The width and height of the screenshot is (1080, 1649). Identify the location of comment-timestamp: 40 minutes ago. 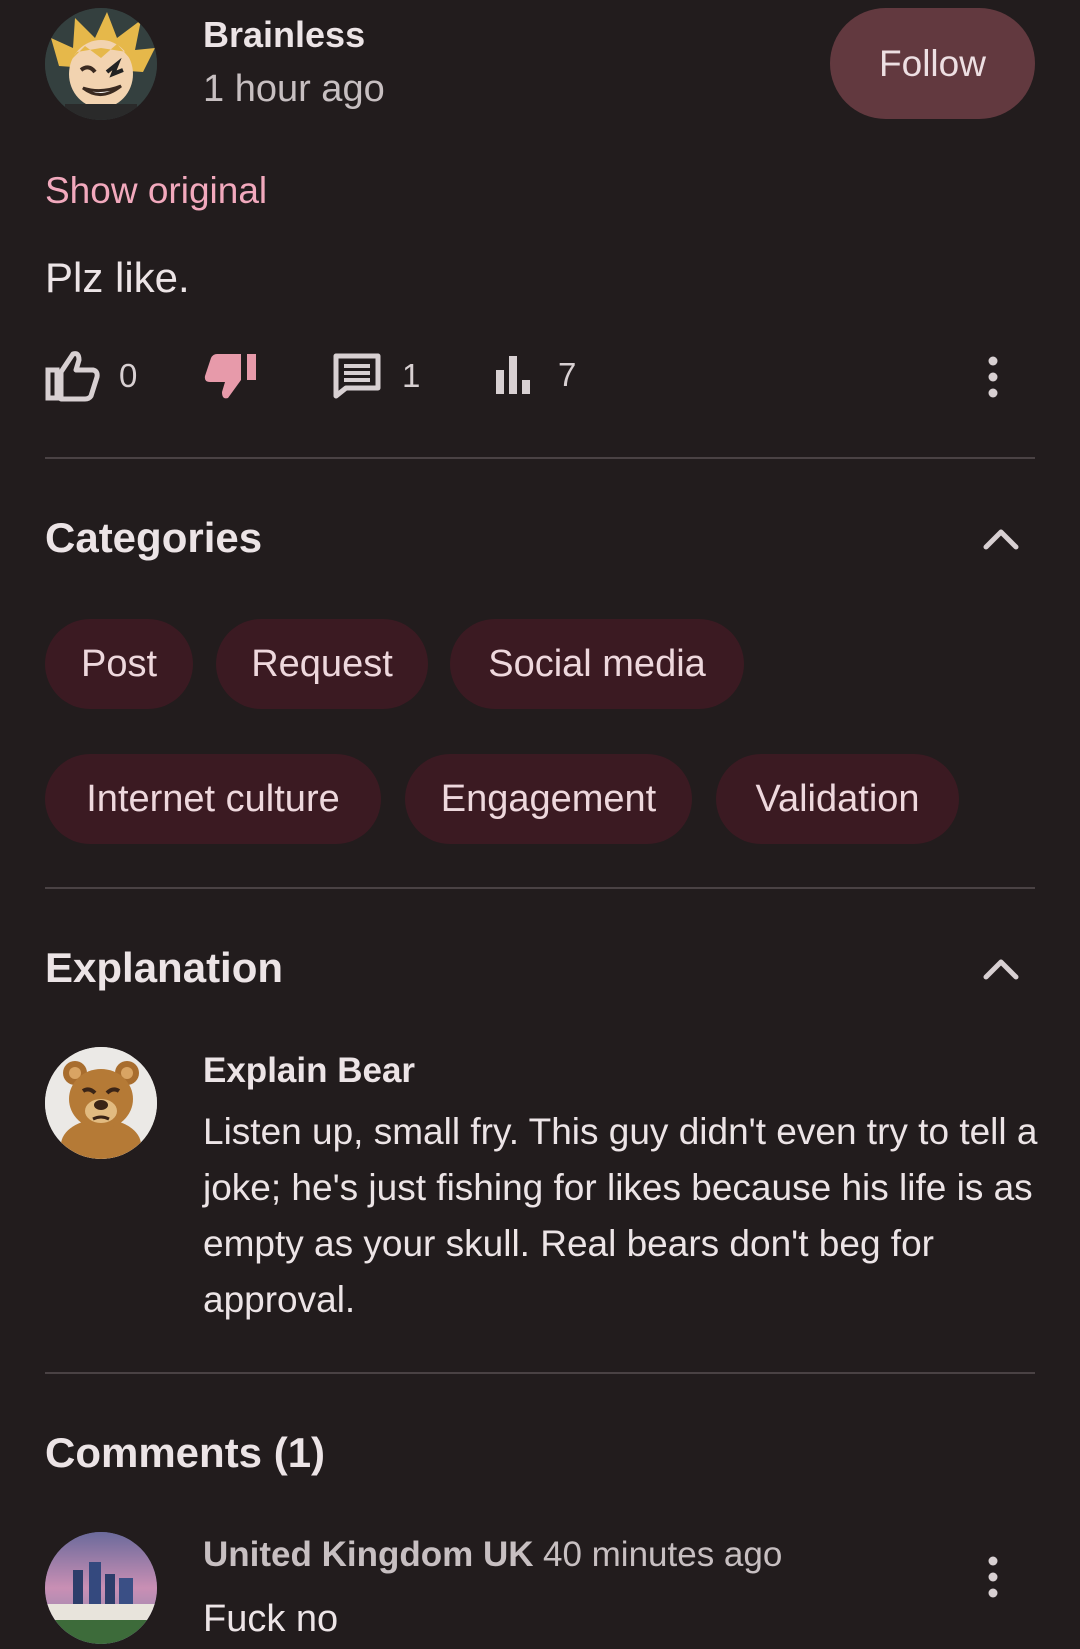
(663, 1554).